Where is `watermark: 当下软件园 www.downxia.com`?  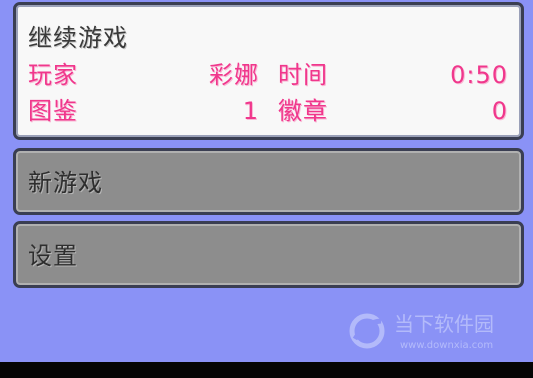
watermark: 当下软件园 www.downxia.com is located at coordinates (433, 333).